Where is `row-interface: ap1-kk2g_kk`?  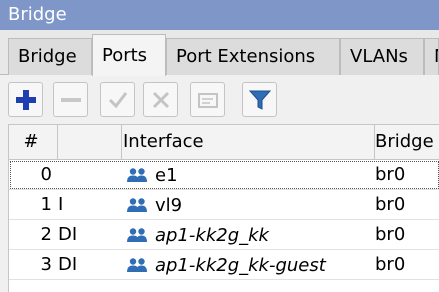
row-interface: ap1-kk2g_kk is located at coordinates (247, 235).